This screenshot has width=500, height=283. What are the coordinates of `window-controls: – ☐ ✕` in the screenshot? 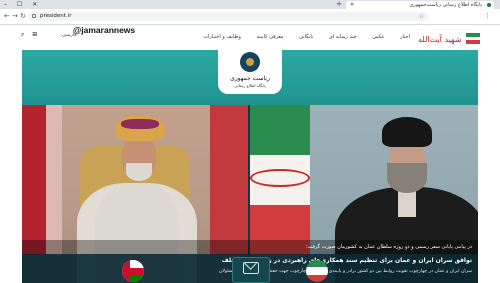 It's located at (22, 4).